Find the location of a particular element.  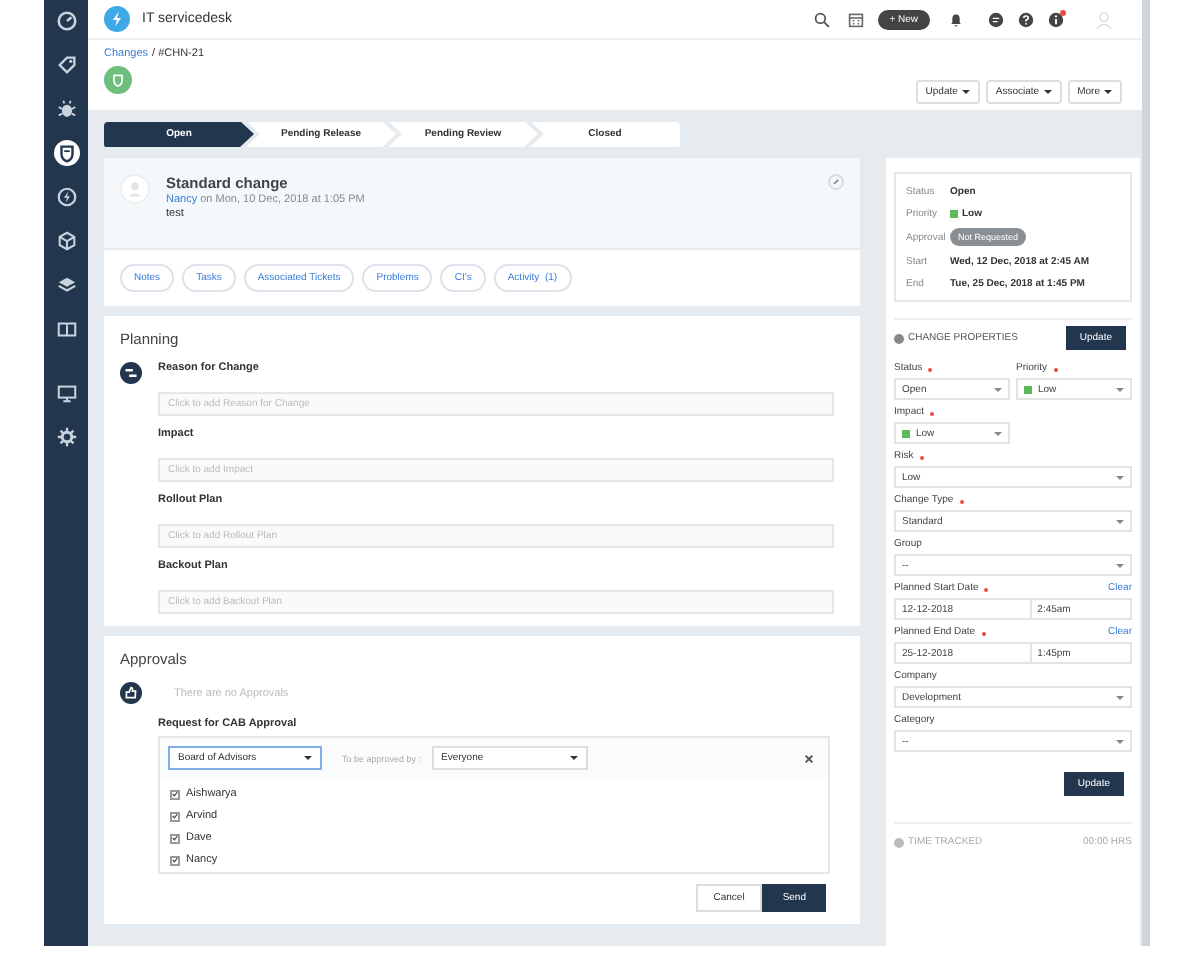

clock-icon is located at coordinates (899, 842).